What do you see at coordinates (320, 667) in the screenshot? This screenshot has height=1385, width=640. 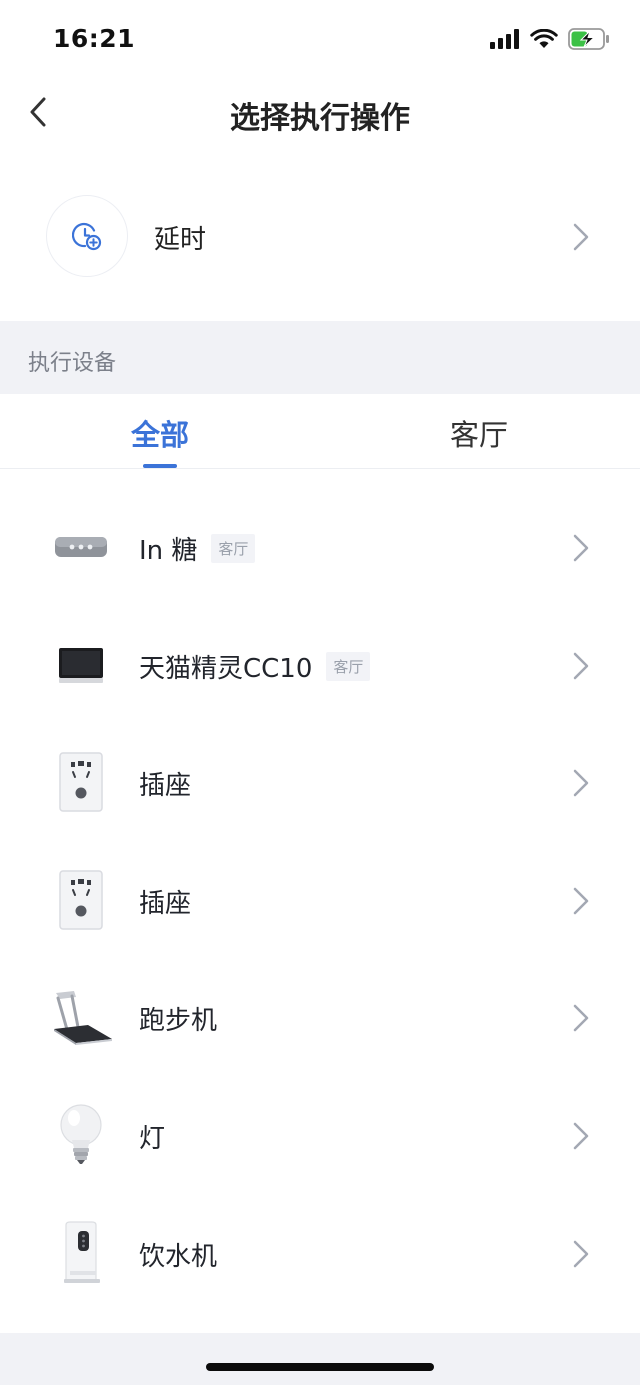 I see `list-item: 天猫精灵CC10 客厅` at bounding box center [320, 667].